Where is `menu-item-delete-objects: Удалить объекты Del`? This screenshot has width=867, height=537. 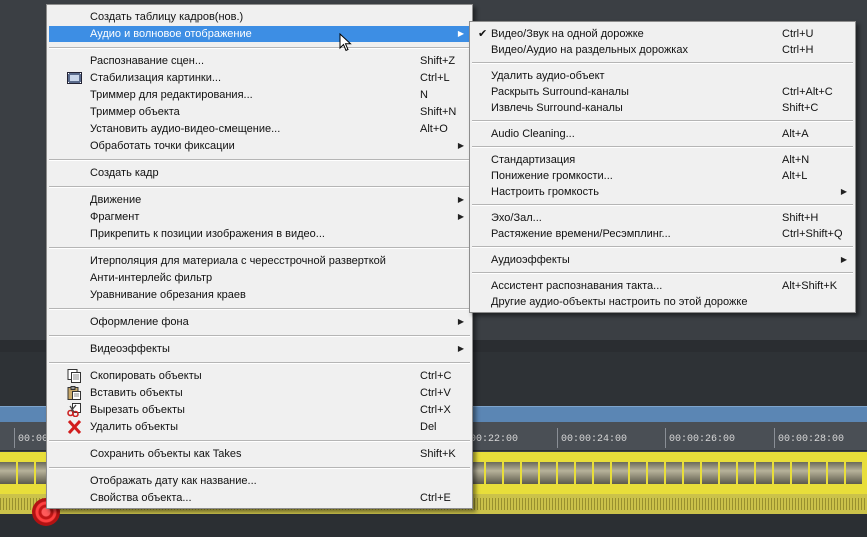
menu-item-delete-objects: Удалить объекты Del is located at coordinates (259, 427).